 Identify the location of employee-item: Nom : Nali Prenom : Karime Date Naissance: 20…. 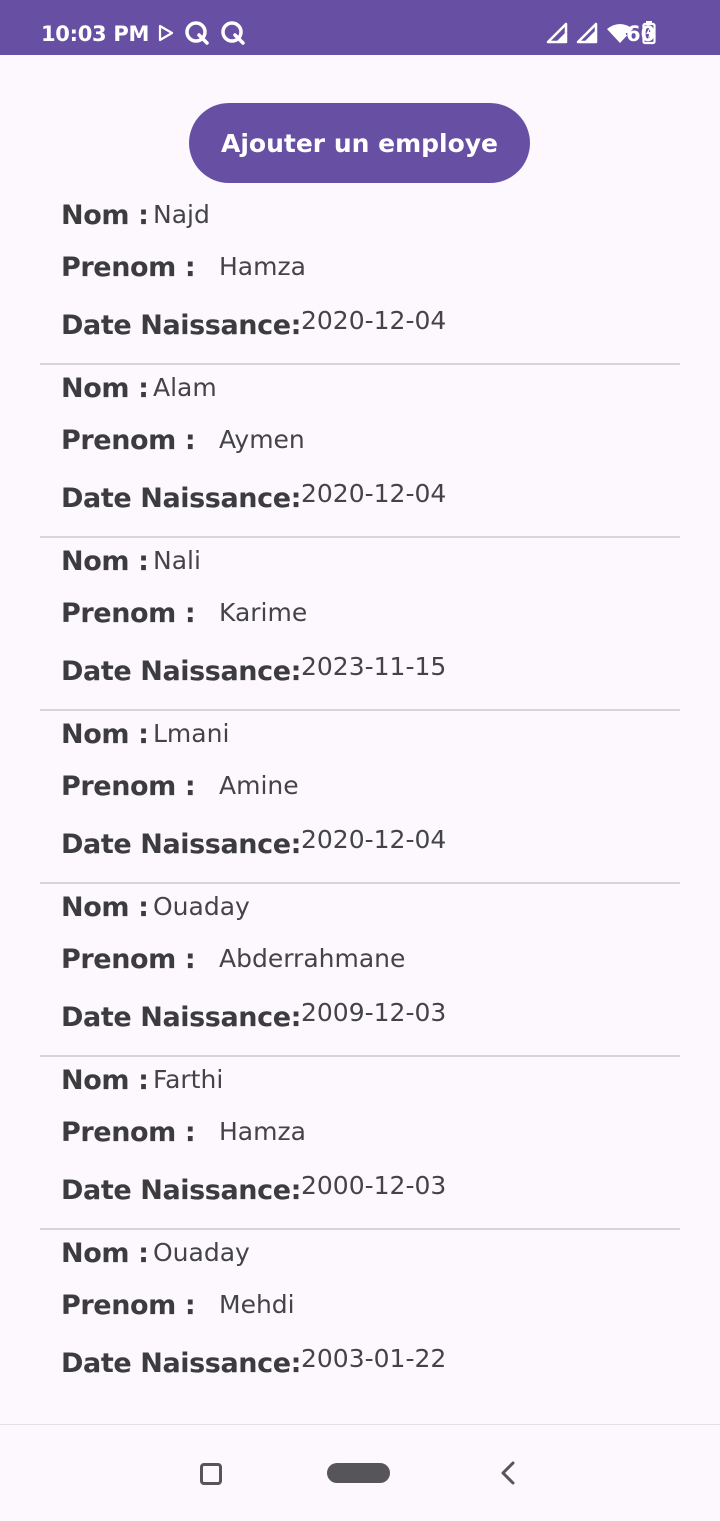
(360, 624).